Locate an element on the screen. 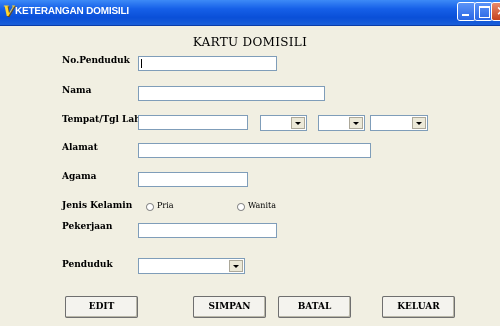 The image size is (500, 326). close-button: × is located at coordinates (495, 11).